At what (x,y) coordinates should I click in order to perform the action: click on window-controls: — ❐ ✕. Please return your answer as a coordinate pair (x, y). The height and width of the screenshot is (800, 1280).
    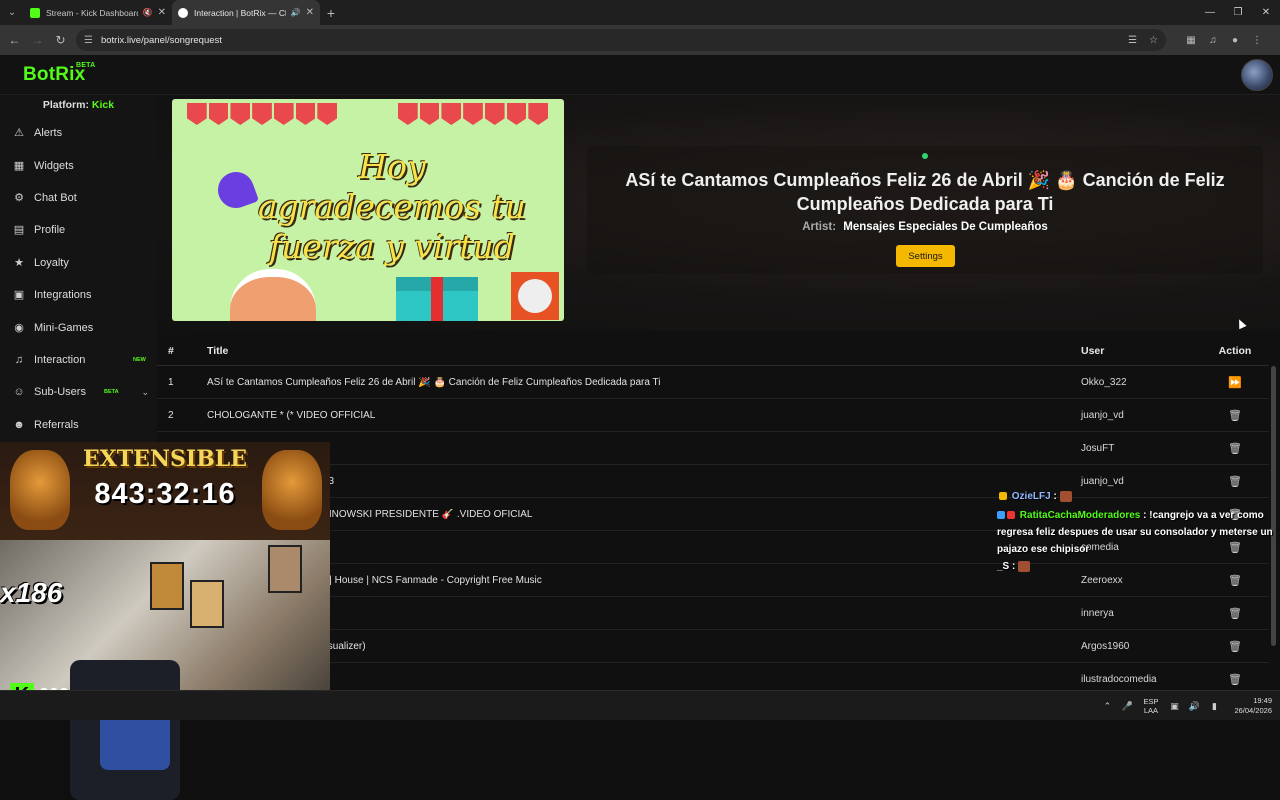
    Looking at the image, I should click on (1238, 12).